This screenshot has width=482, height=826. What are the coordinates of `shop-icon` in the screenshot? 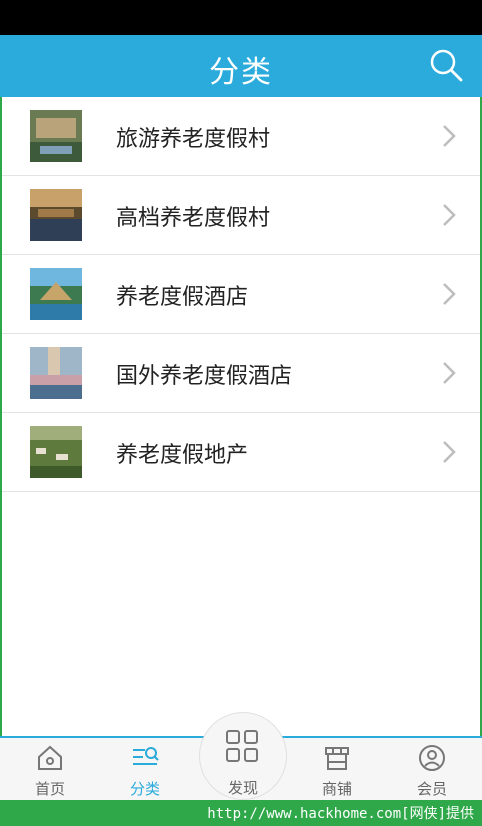 It's located at (337, 758).